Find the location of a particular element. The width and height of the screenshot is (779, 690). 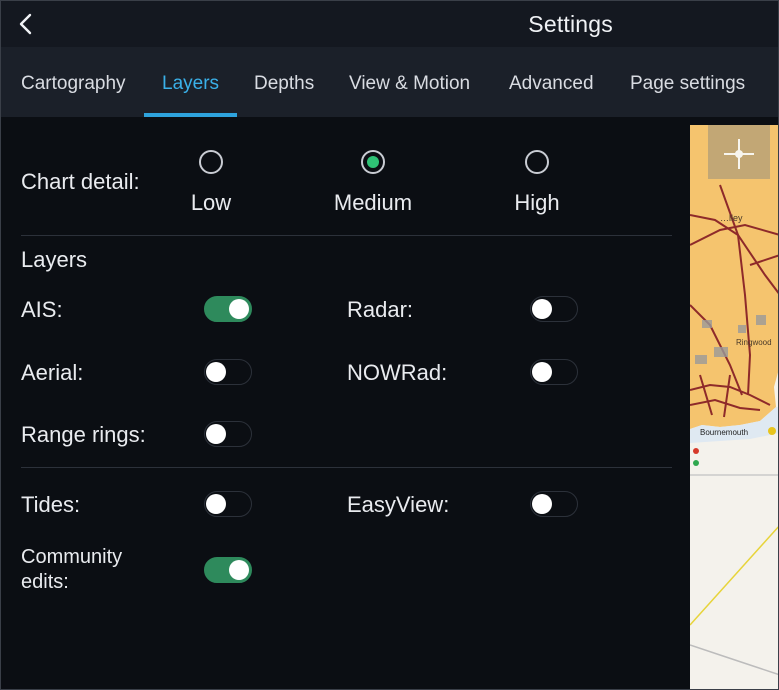

radar-toggle is located at coordinates (554, 309).